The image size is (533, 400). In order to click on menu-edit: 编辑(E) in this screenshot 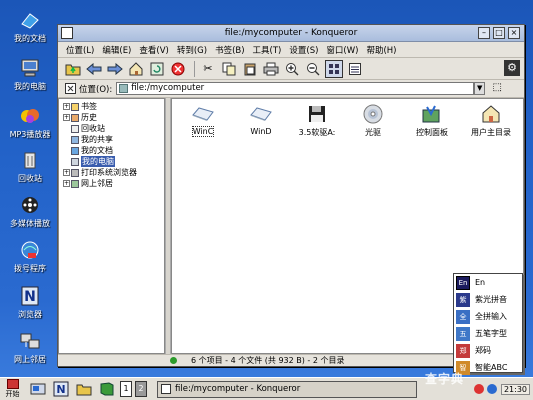, I will do `click(116, 50)`.